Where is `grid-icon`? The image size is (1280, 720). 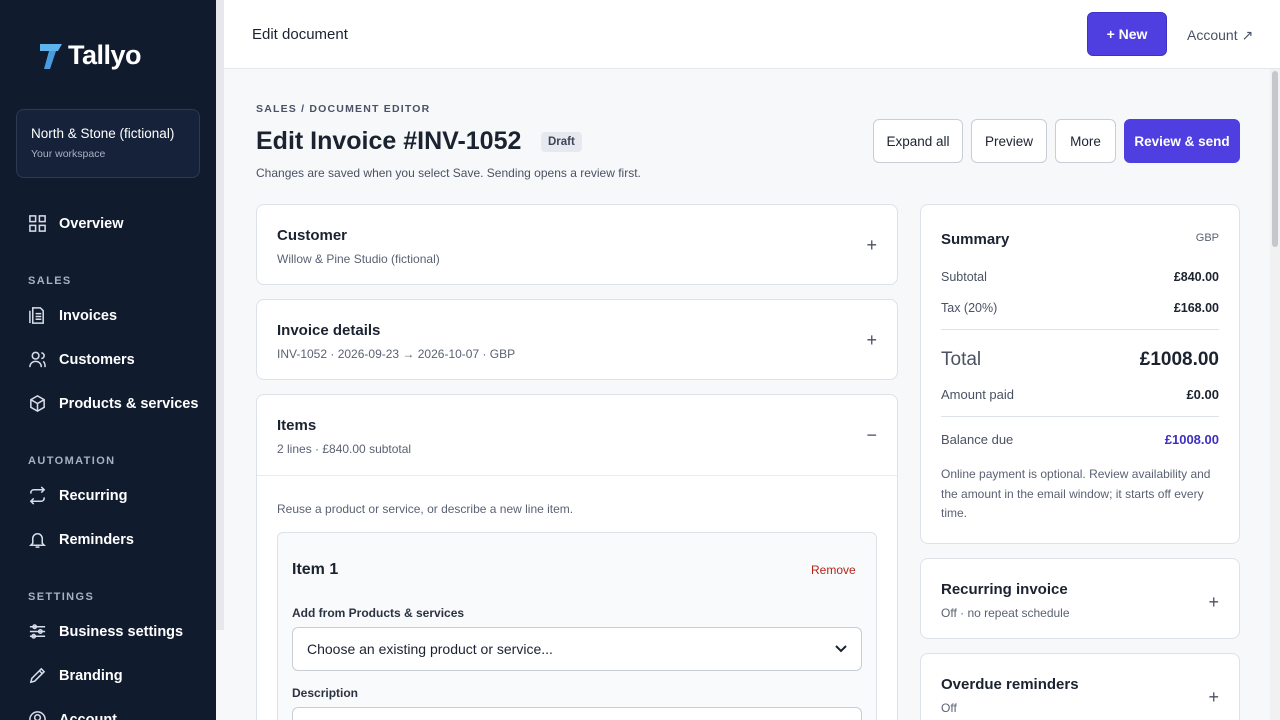 grid-icon is located at coordinates (37, 223).